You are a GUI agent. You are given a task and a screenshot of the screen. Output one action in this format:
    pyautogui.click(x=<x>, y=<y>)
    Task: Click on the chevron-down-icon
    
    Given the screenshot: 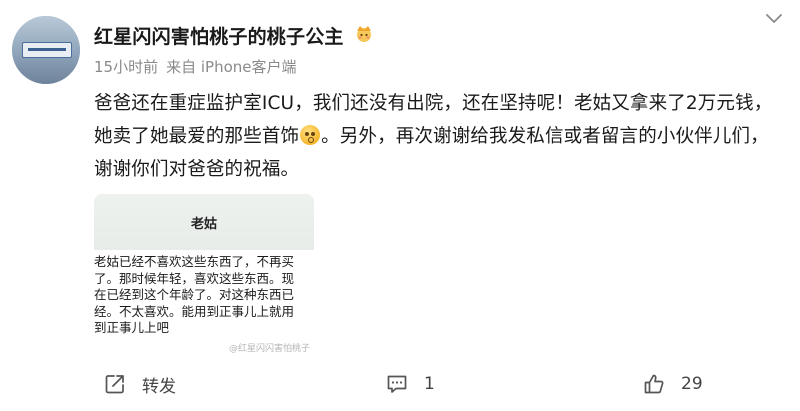 What is the action you would take?
    pyautogui.click(x=774, y=19)
    